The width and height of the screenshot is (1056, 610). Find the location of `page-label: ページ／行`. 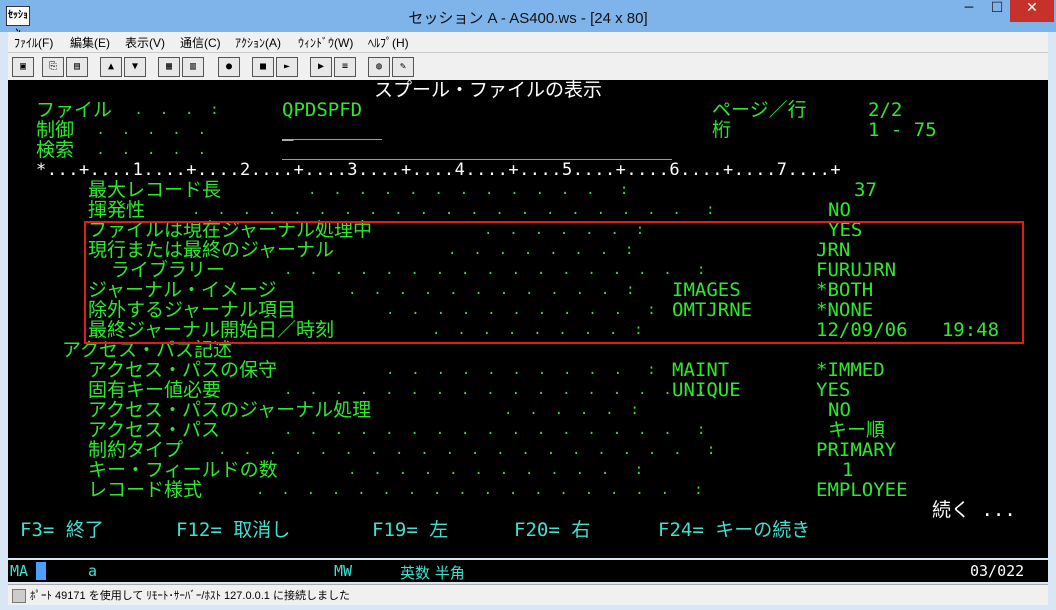

page-label: ページ／行 is located at coordinates (759, 110).